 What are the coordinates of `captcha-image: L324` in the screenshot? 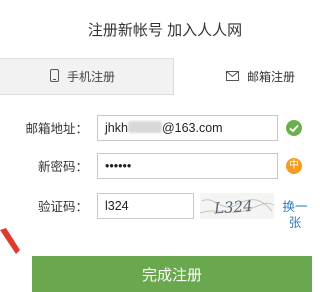 It's located at (237, 206).